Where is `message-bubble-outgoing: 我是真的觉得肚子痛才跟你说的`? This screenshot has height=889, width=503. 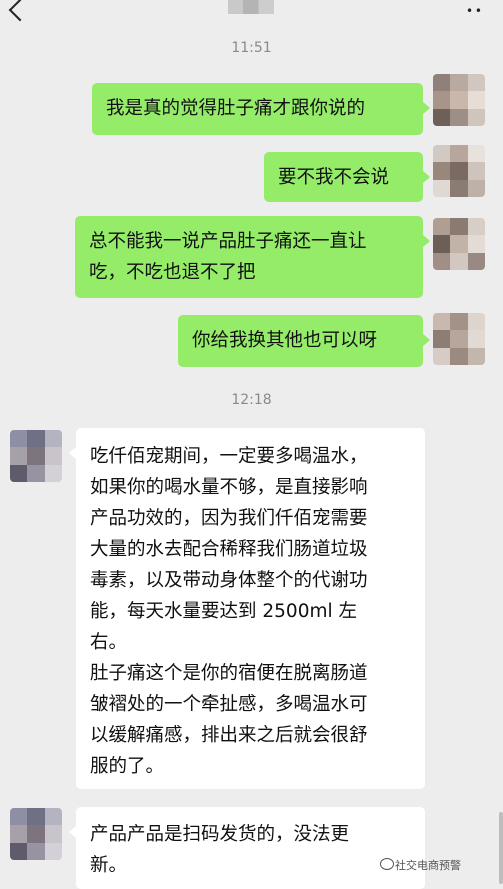
message-bubble-outgoing: 我是真的觉得肚子痛才跟你说的 is located at coordinates (261, 109).